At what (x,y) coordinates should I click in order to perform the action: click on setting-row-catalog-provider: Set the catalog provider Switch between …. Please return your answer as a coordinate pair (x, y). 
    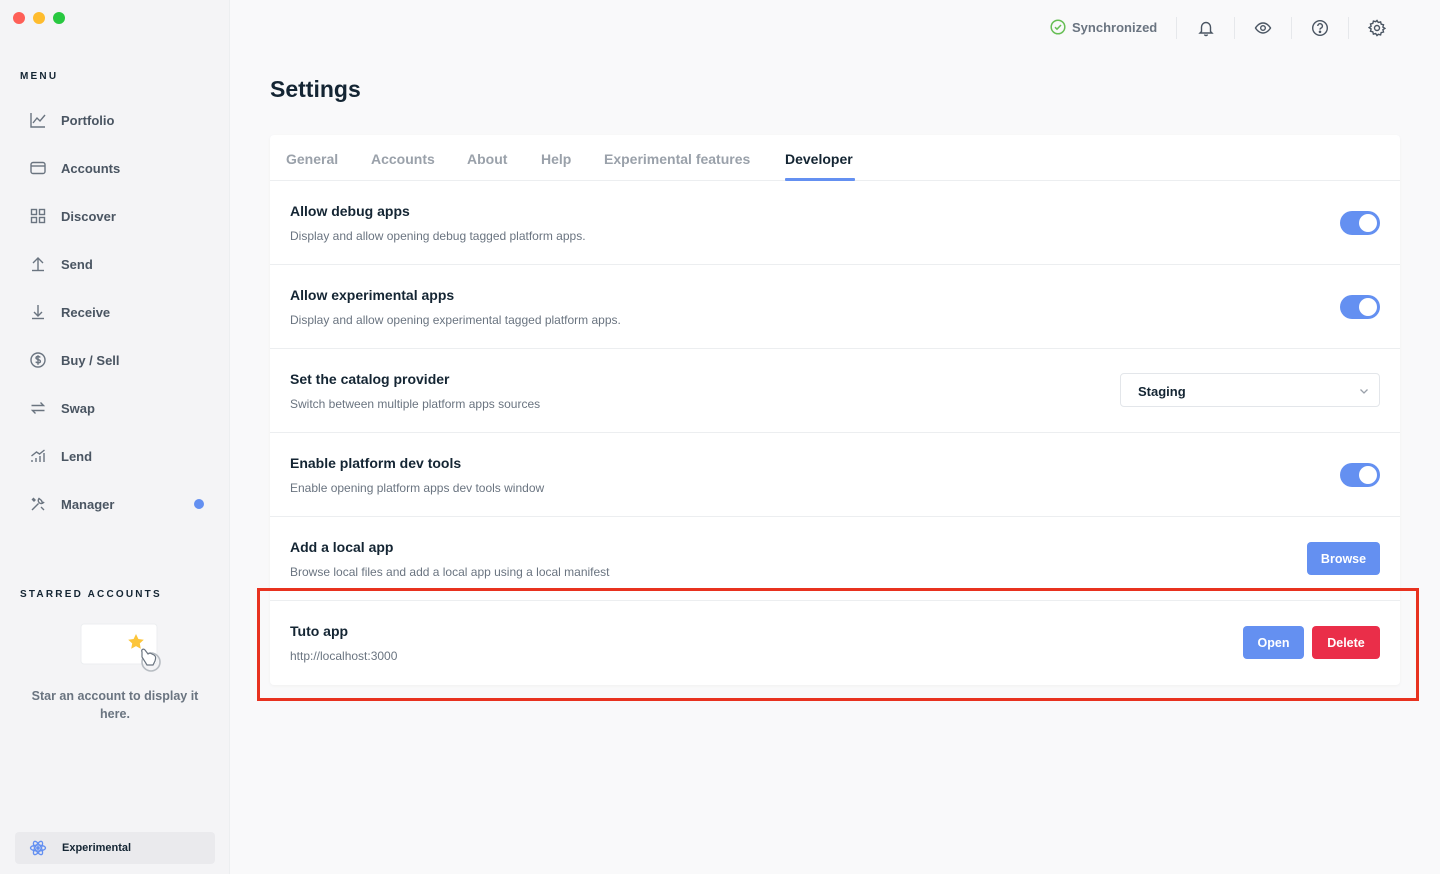
    Looking at the image, I should click on (835, 391).